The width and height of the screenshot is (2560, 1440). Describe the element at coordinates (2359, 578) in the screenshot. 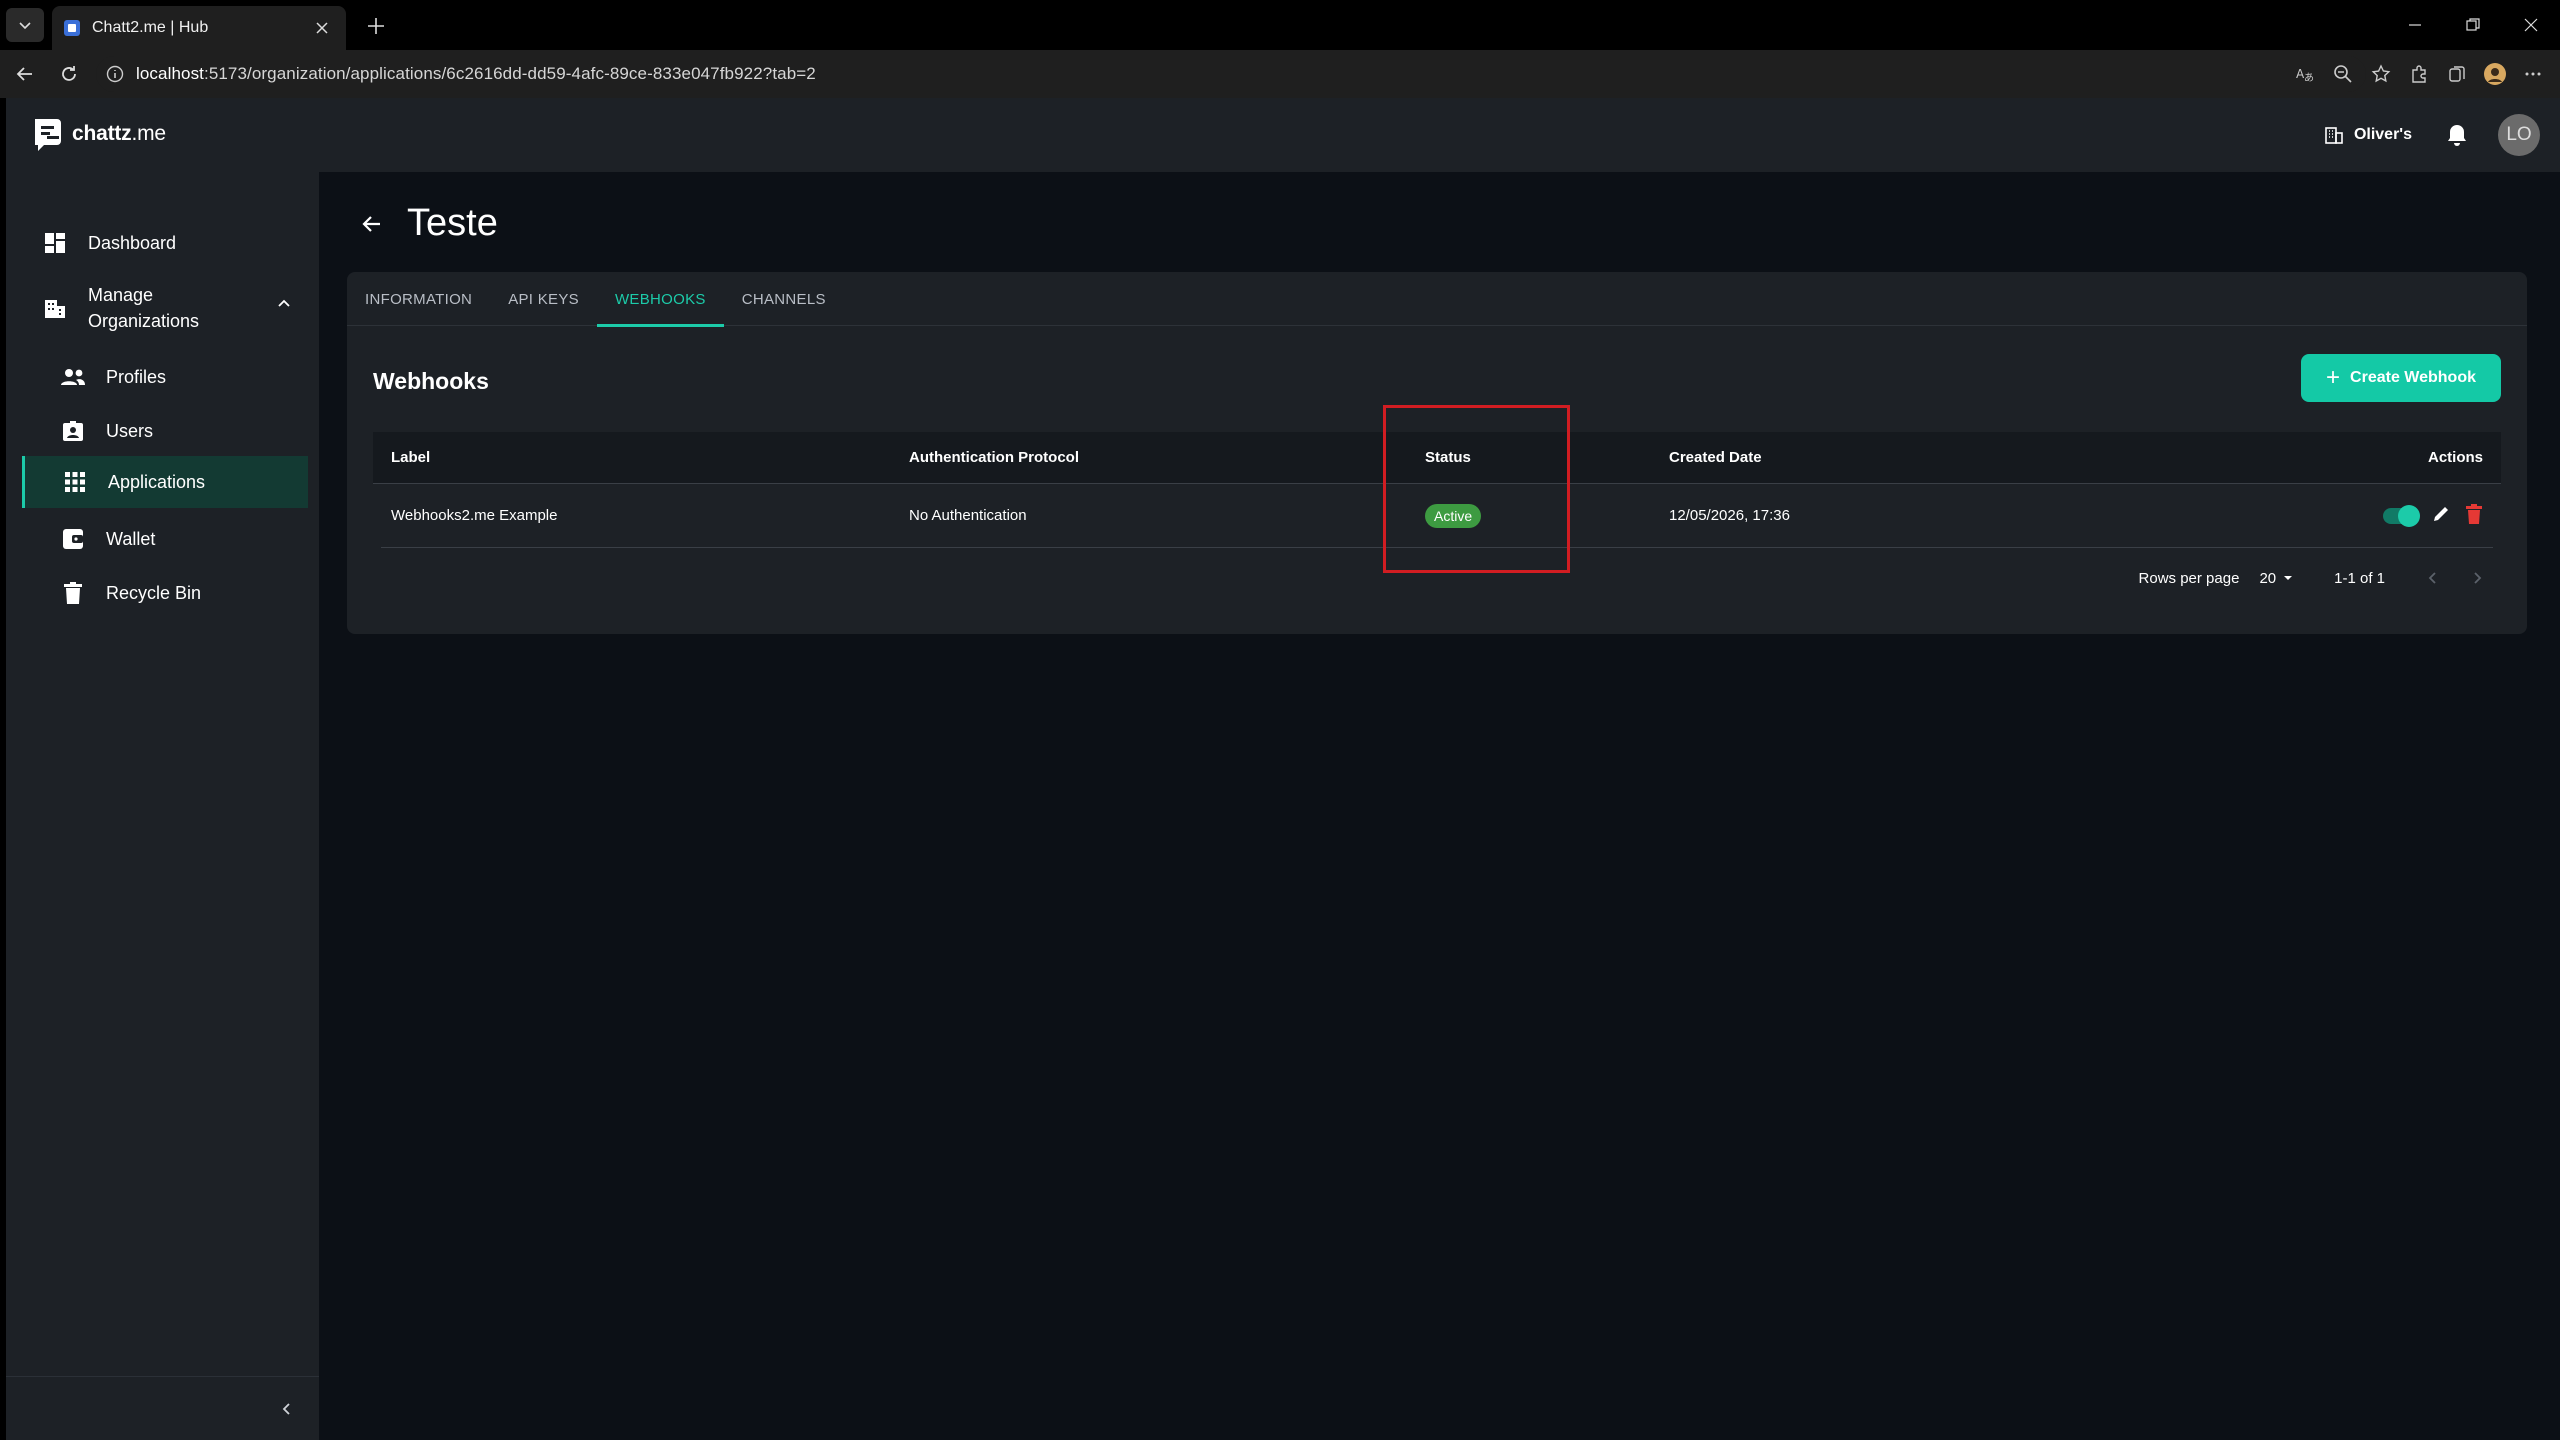

I see `pagination-range: 1-1 of 1` at that location.